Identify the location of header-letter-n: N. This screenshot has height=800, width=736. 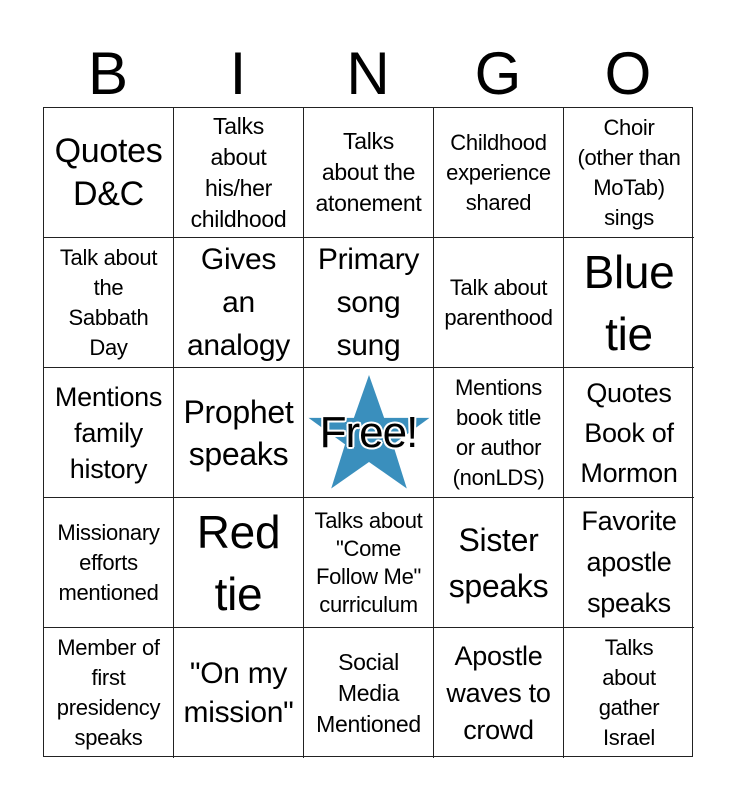
(368, 73).